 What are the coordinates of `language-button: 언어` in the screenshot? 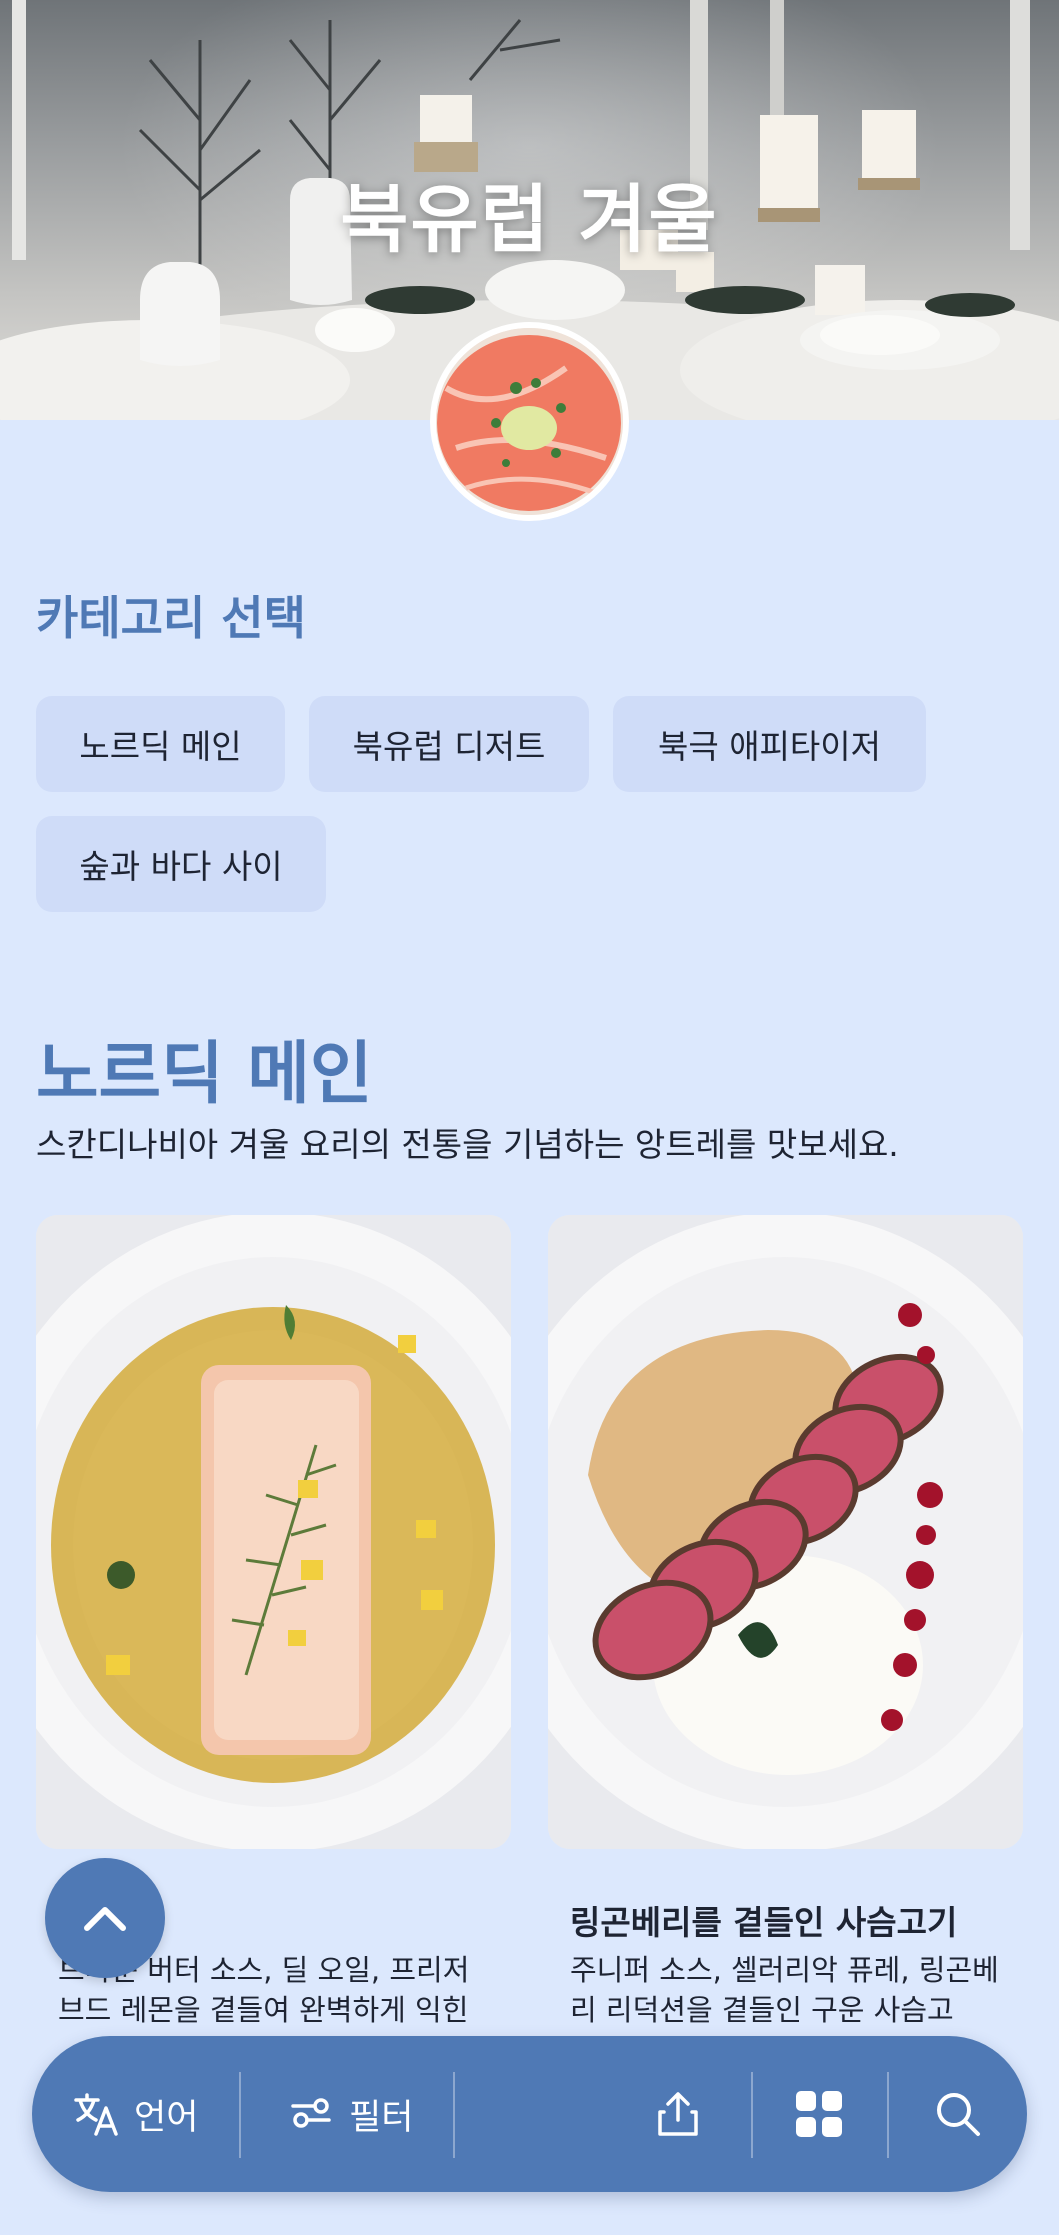 It's located at (135, 2114).